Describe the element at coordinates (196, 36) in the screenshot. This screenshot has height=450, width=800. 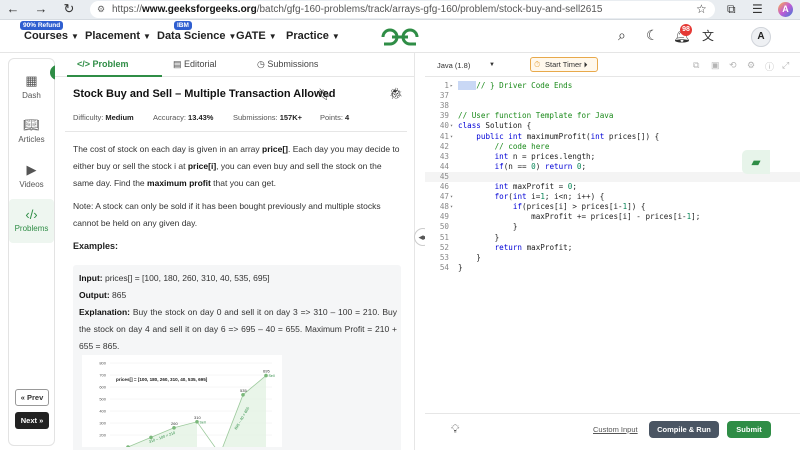
I see `nav-data-science: Data Science ▼` at that location.